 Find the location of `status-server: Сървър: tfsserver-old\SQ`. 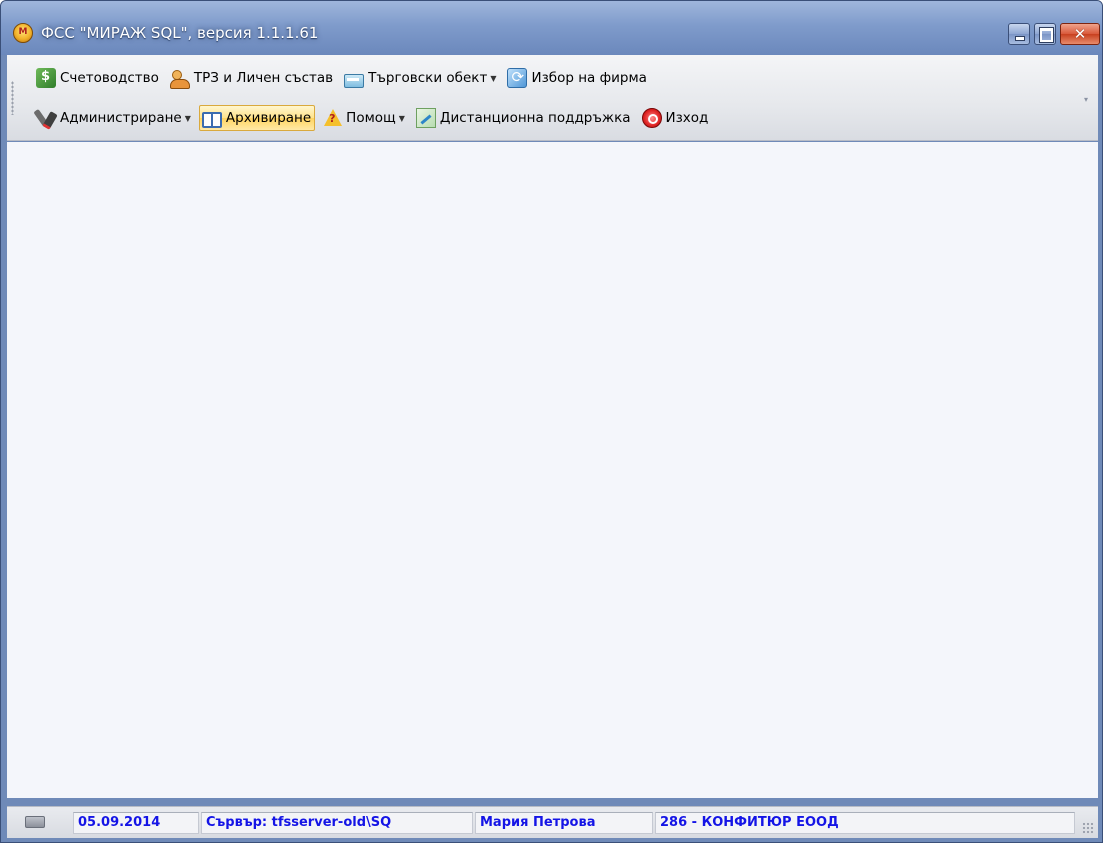

status-server: Сървър: tfsserver-old\SQ is located at coordinates (337, 823).